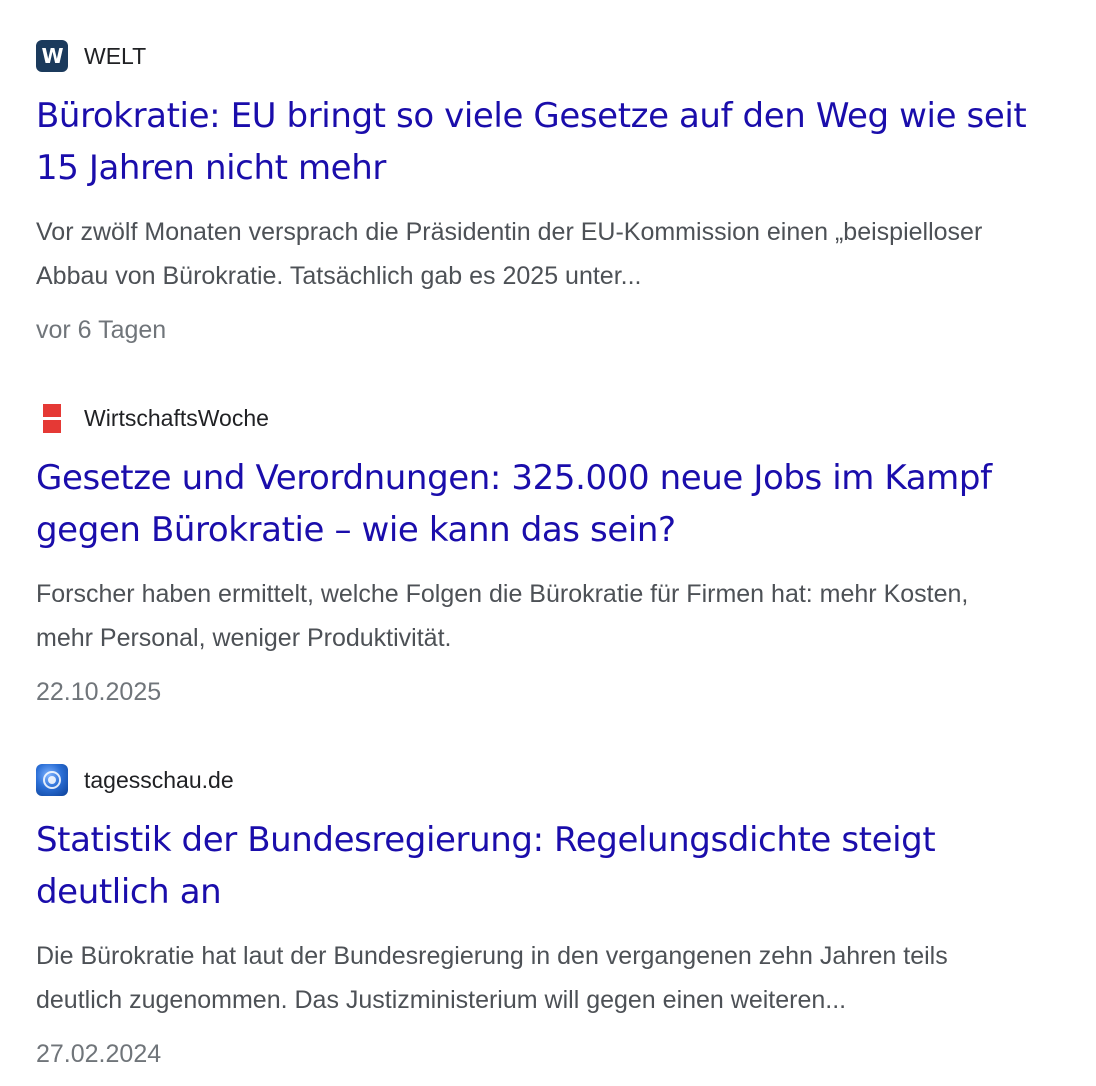  I want to click on snippet-line: mehr Personal, weniger Produktivität., so click(244, 638).